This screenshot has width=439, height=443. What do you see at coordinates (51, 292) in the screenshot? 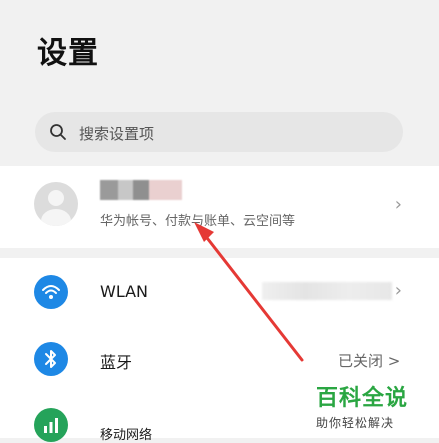
I see `wifi-icon` at bounding box center [51, 292].